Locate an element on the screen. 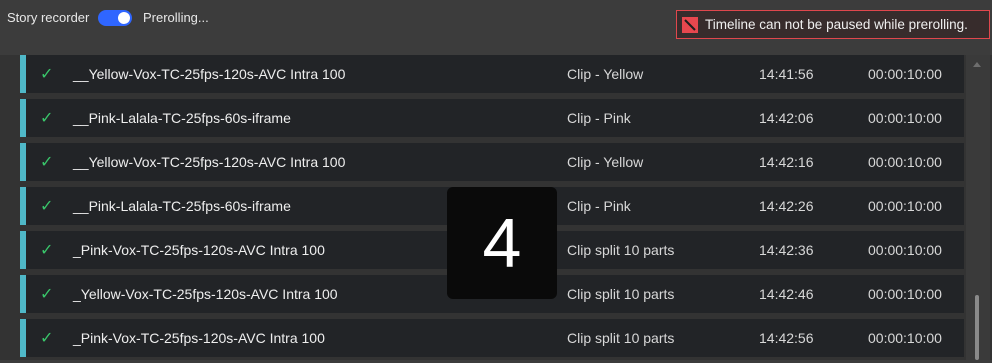 This screenshot has width=992, height=363. scroll-up-arrow-icon is located at coordinates (977, 64).